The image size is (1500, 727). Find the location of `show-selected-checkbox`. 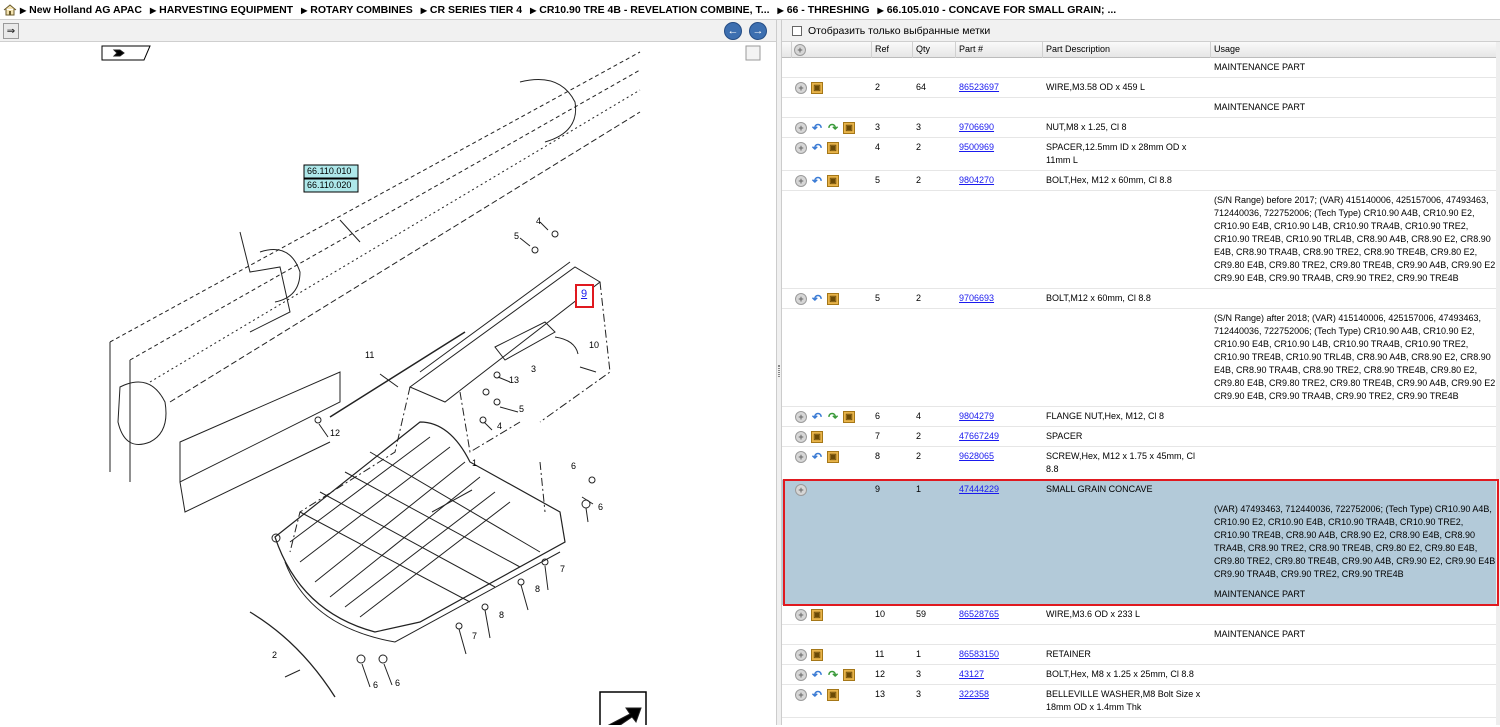

show-selected-checkbox is located at coordinates (797, 30).